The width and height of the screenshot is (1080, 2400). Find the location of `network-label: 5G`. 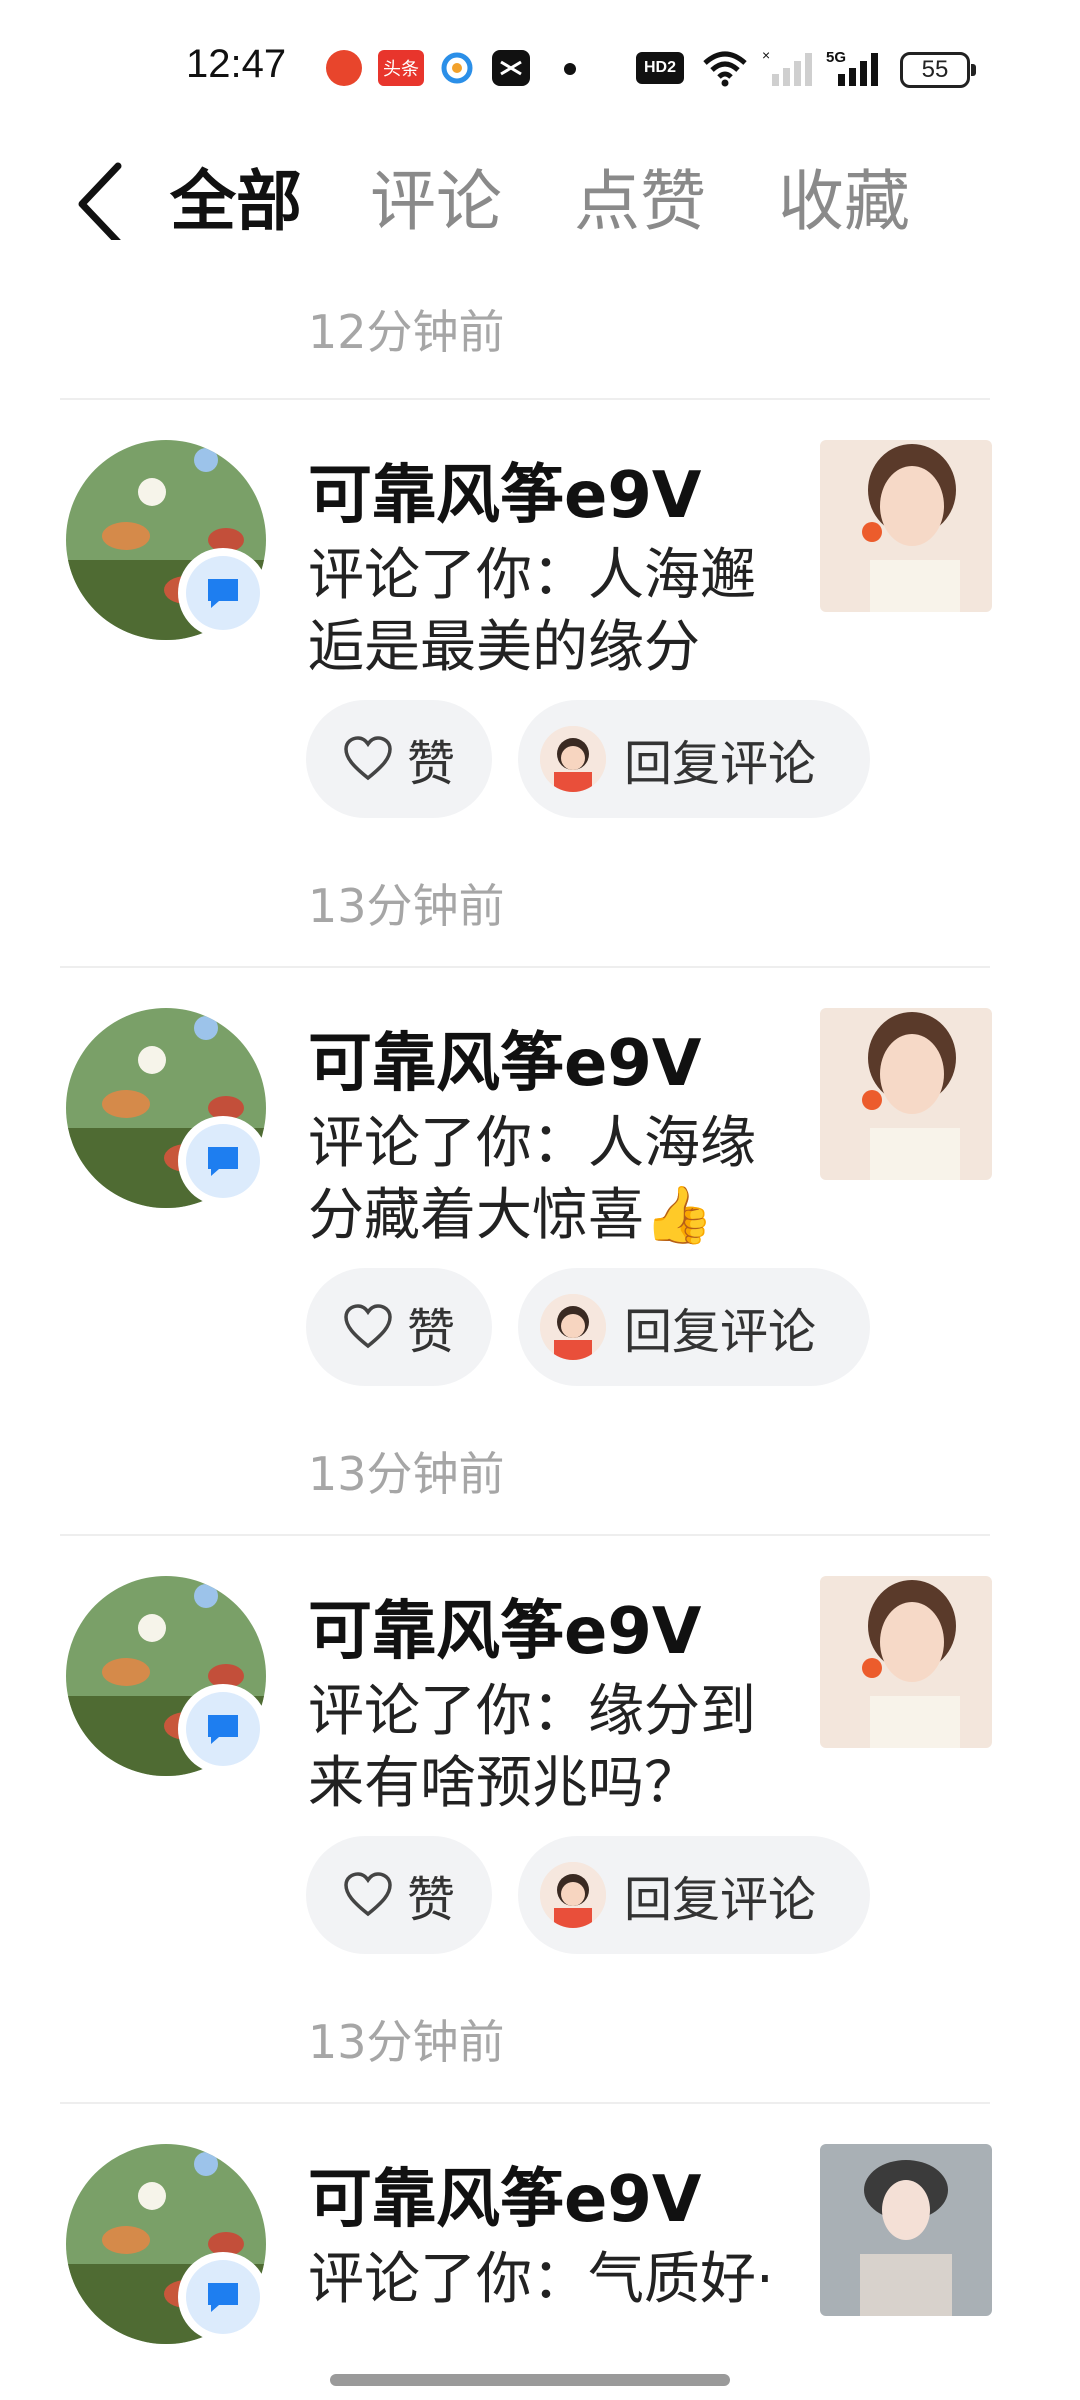

network-label: 5G is located at coordinates (836, 57).